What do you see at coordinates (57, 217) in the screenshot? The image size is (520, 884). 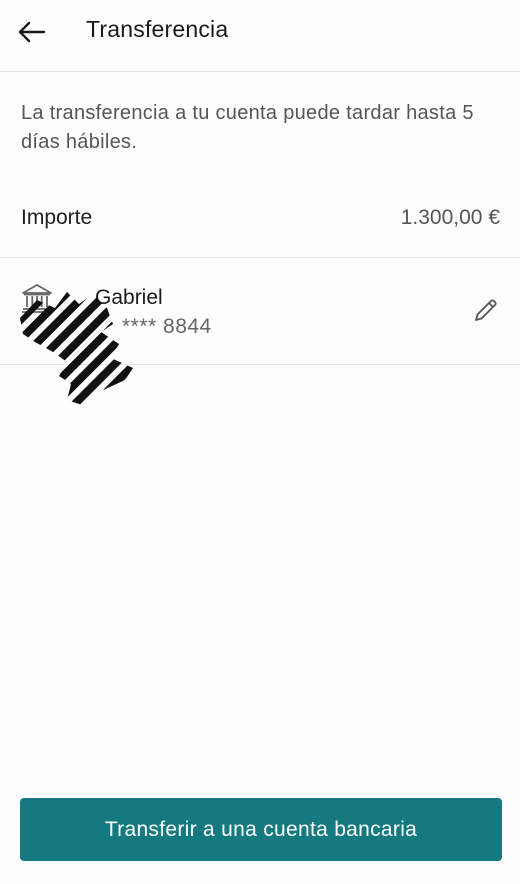 I see `amount-label: Importe` at bounding box center [57, 217].